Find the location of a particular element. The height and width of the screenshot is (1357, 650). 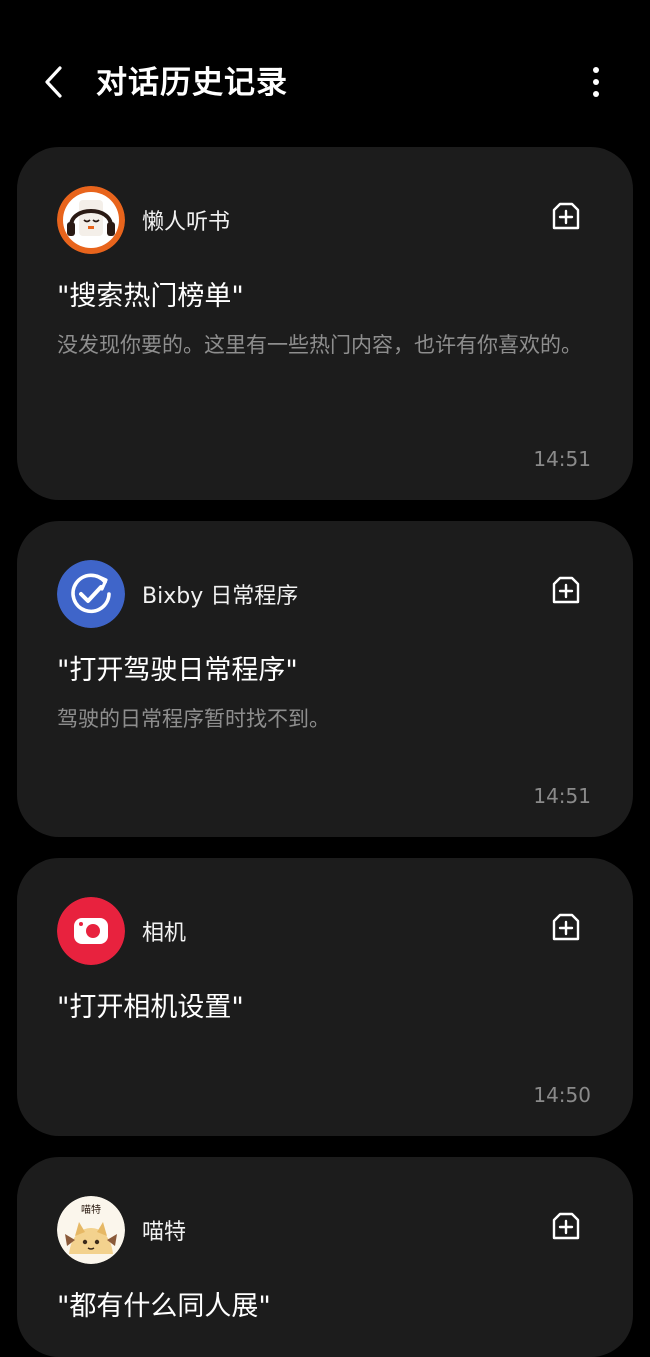

miaote-icon: 喵特 is located at coordinates (91, 1230).